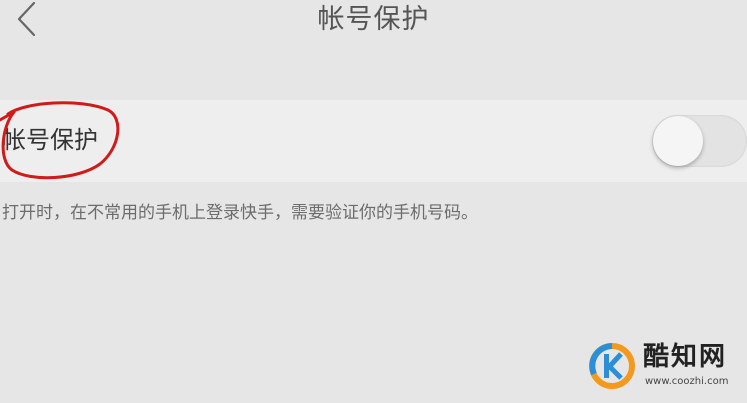 Image resolution: width=747 pixels, height=403 pixels. What do you see at coordinates (687, 381) in the screenshot?
I see `watermark-url: www.coozhi.com` at bounding box center [687, 381].